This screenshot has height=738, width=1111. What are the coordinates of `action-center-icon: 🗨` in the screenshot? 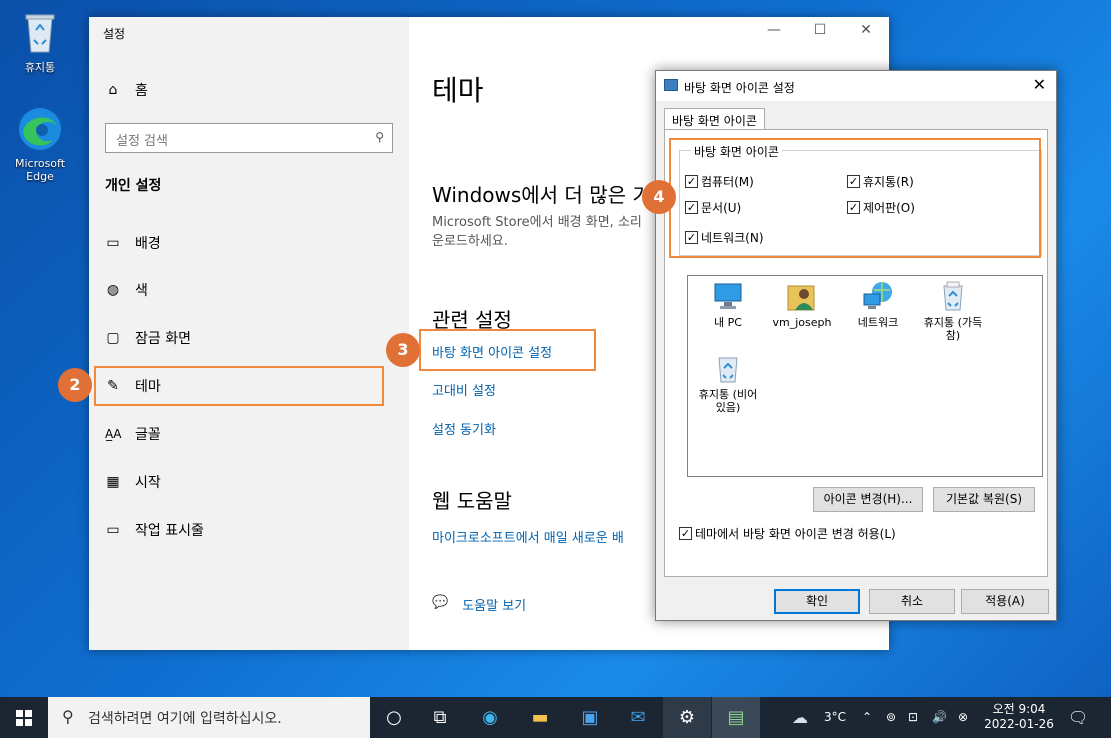 It's located at (1078, 717).